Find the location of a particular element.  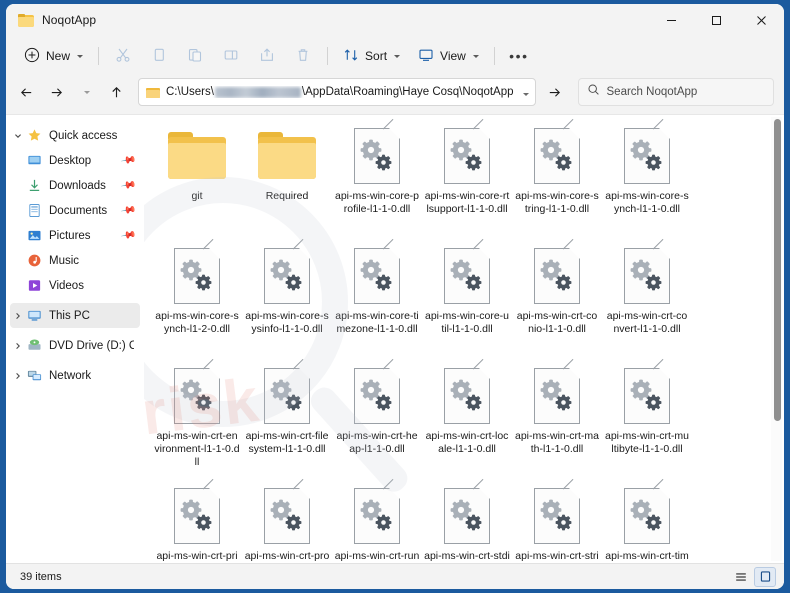

file-tile: api-ms-win-core-util-l1-1-0.dll is located at coordinates (467, 300).